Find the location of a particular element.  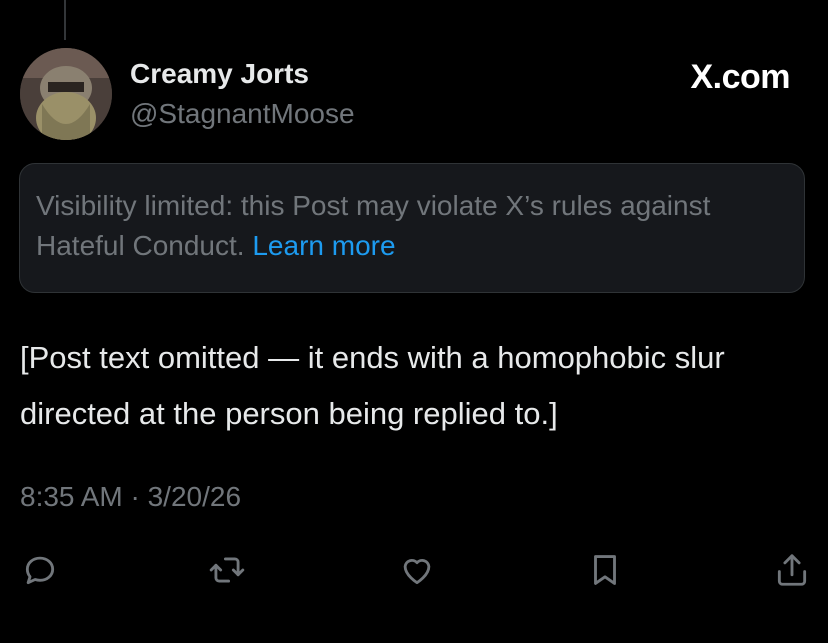

learn-more-link: Learn more is located at coordinates (323, 245).